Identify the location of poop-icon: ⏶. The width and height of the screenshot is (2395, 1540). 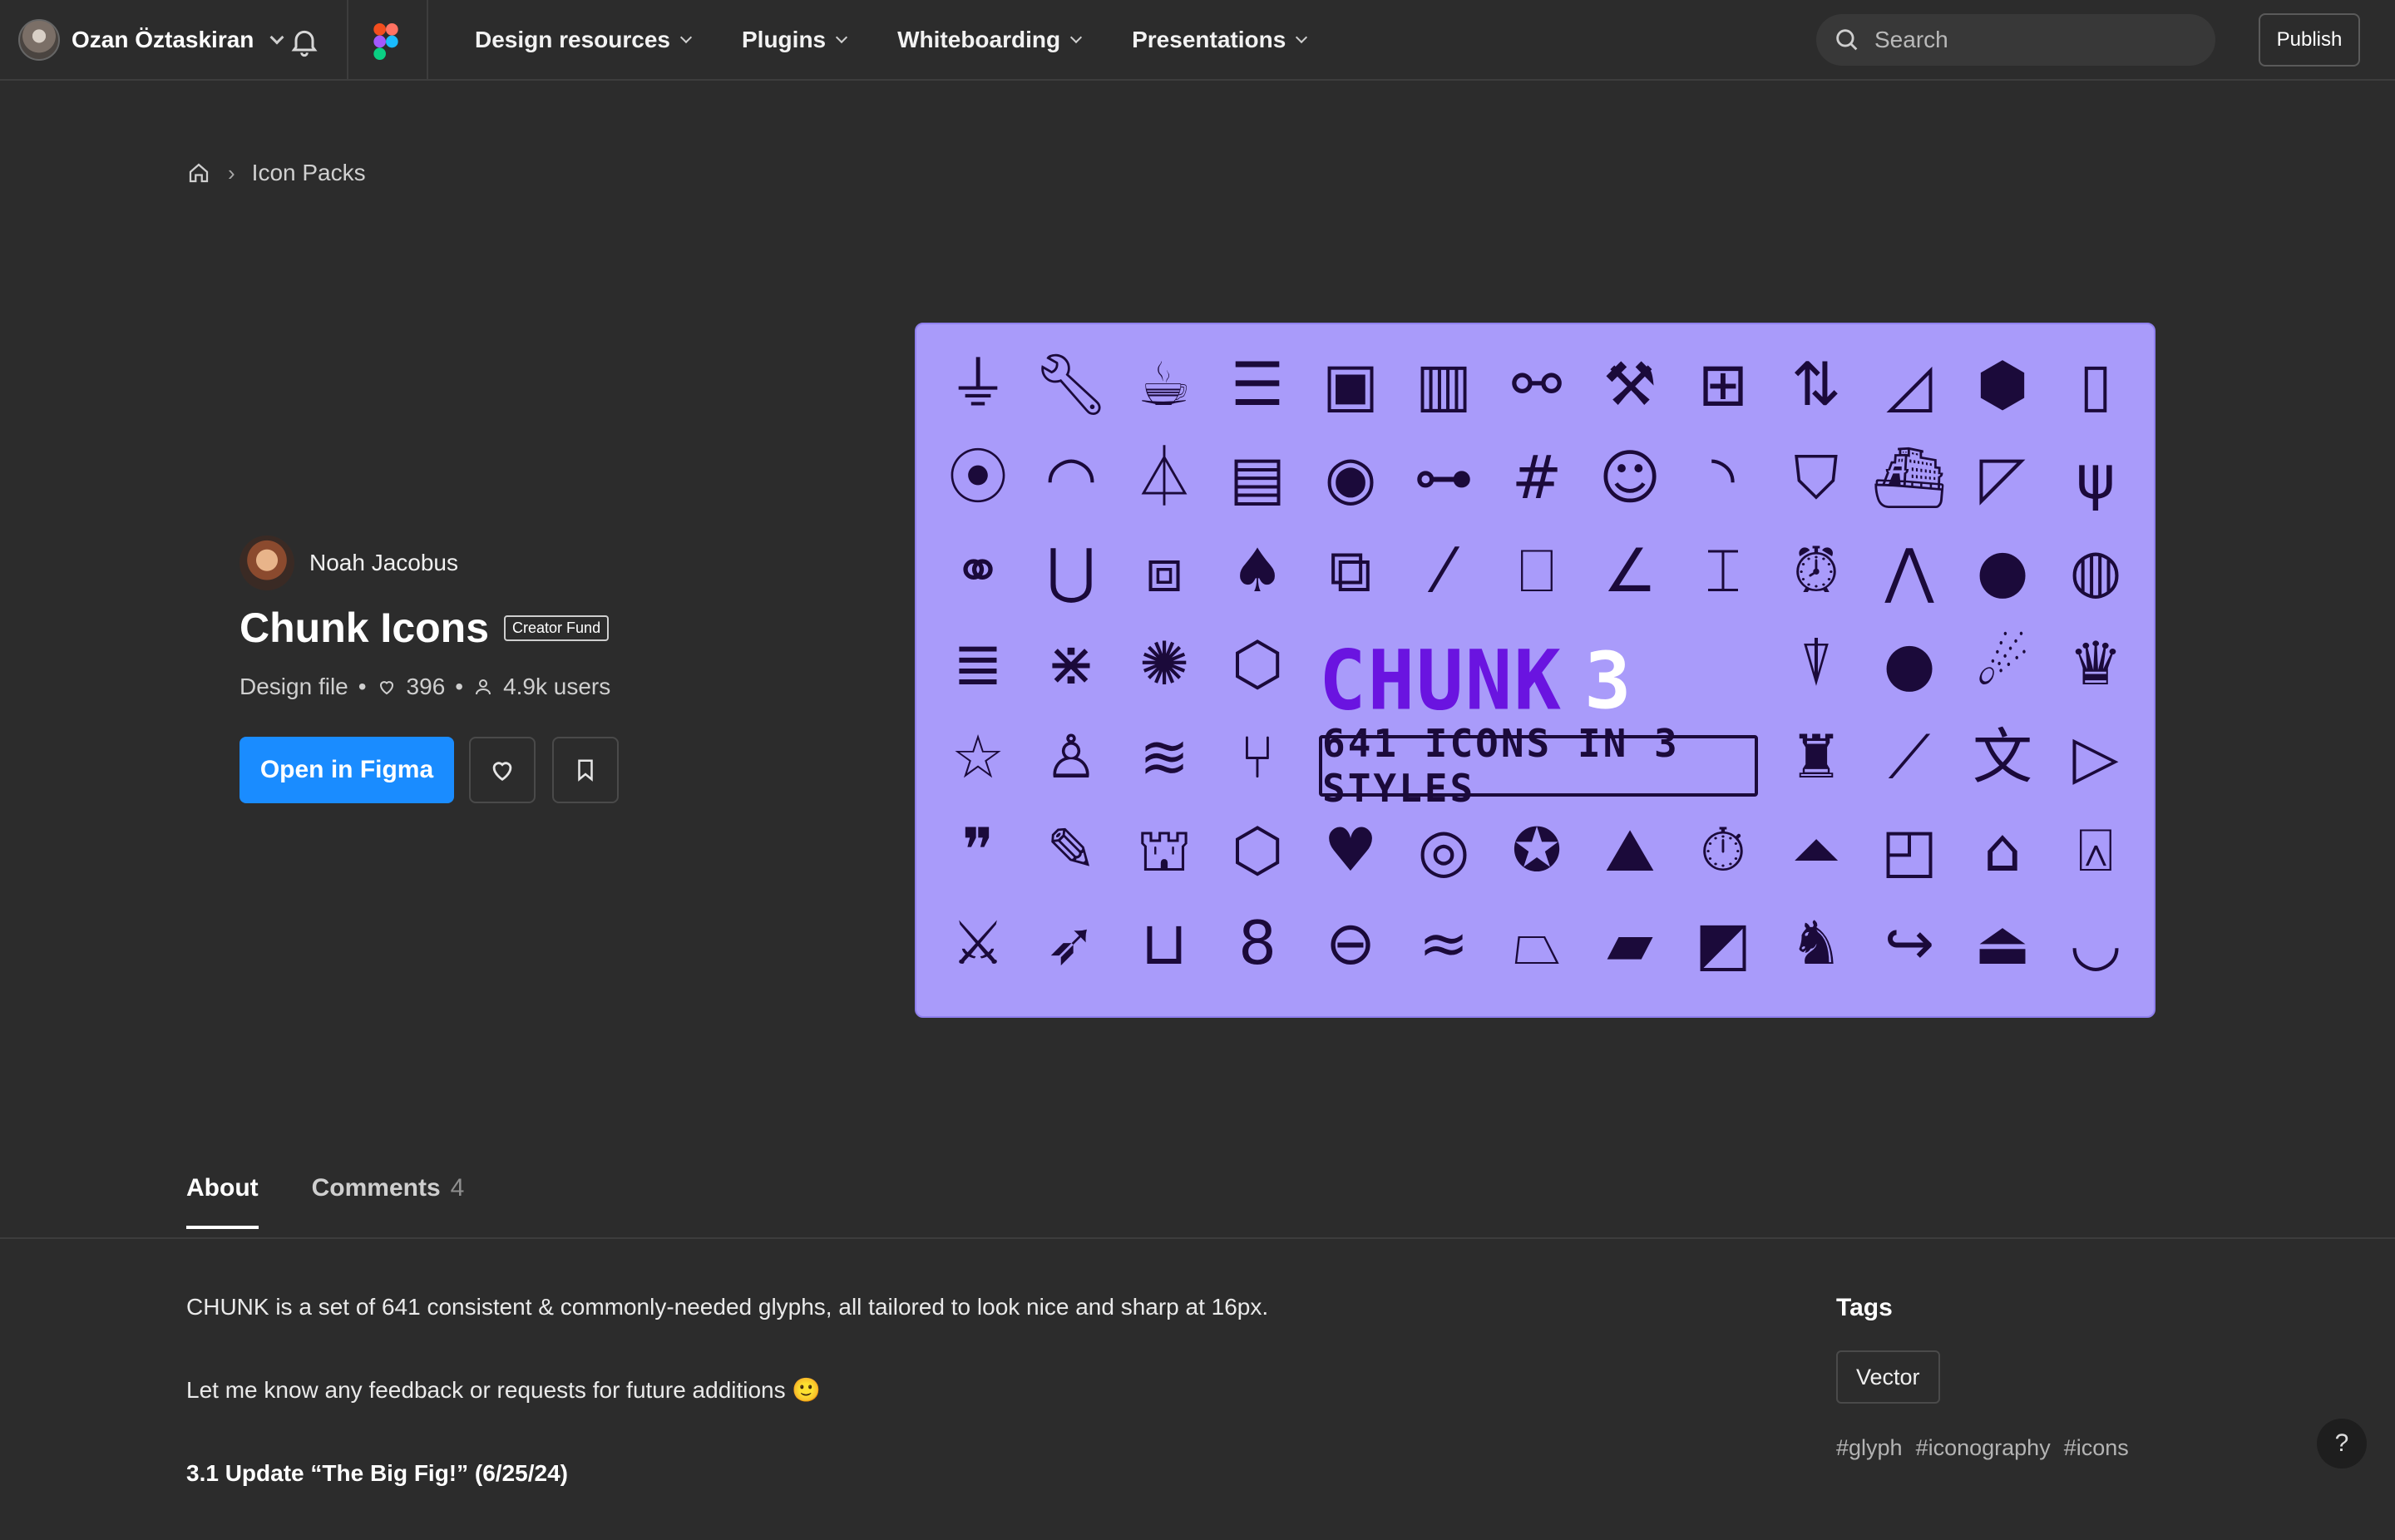
(1816, 850).